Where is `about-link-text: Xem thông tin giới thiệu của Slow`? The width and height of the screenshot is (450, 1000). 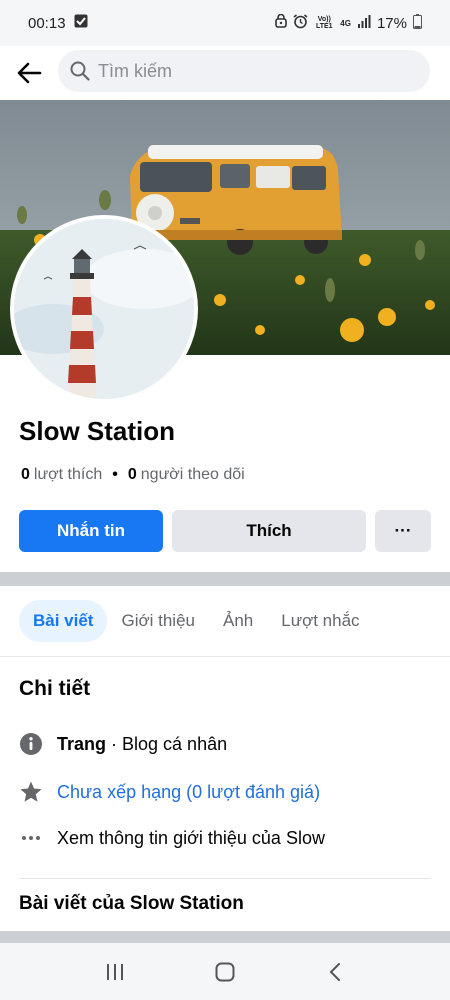 about-link-text: Xem thông tin giới thiệu của Slow is located at coordinates (191, 838).